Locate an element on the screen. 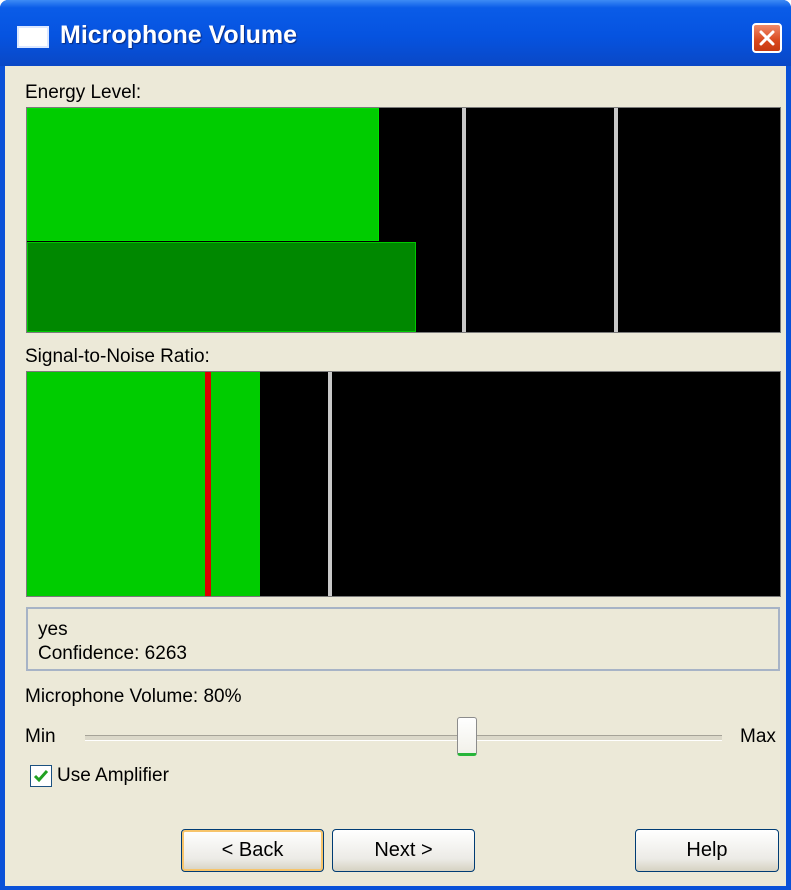 This screenshot has height=890, width=791. volume-slider-track is located at coordinates (403, 738).